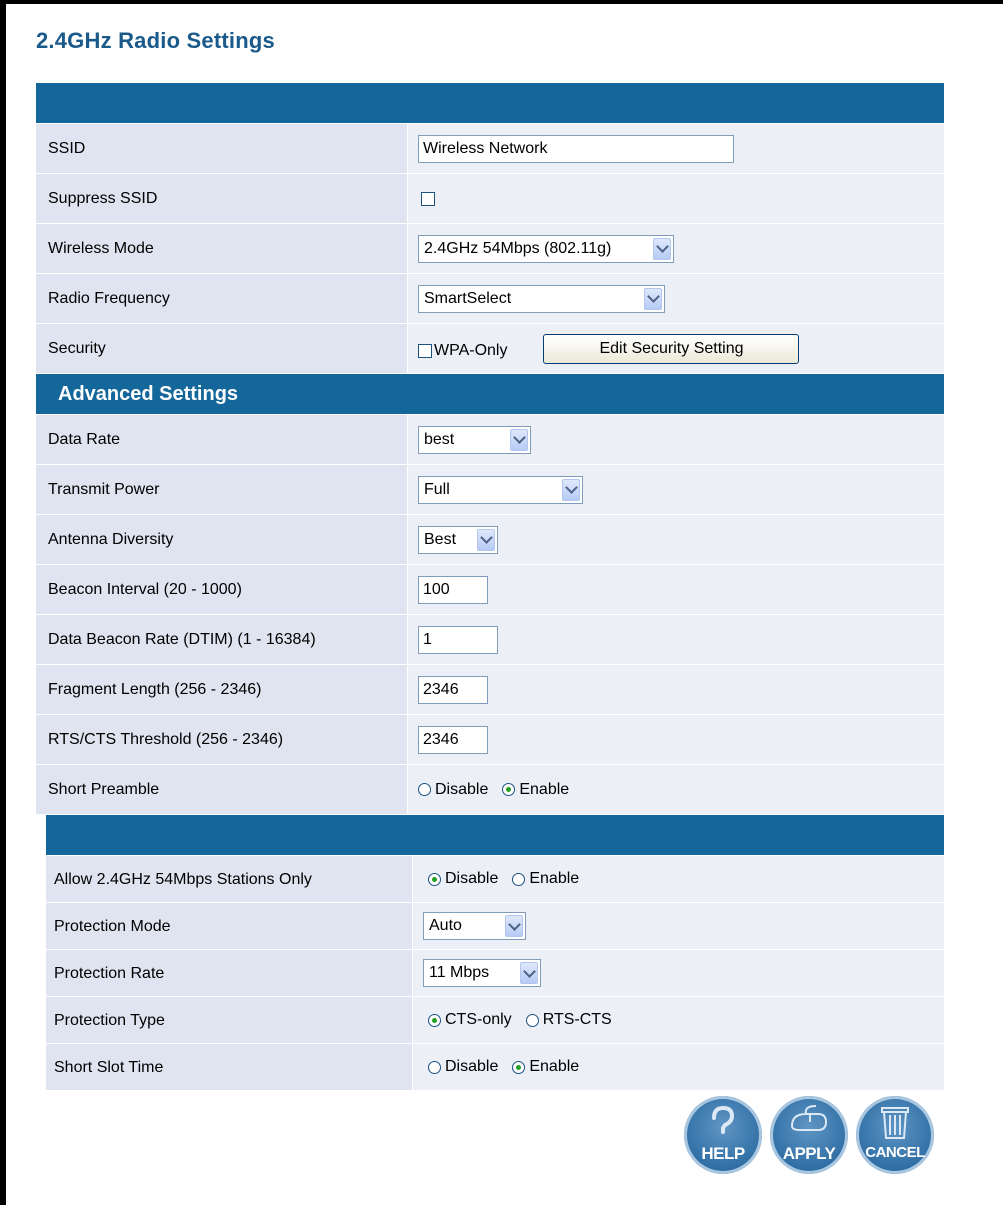 This screenshot has height=1205, width=1003. What do you see at coordinates (222, 589) in the screenshot?
I see `beacon-interval-label: Beacon Interval (20 - 1000)` at bounding box center [222, 589].